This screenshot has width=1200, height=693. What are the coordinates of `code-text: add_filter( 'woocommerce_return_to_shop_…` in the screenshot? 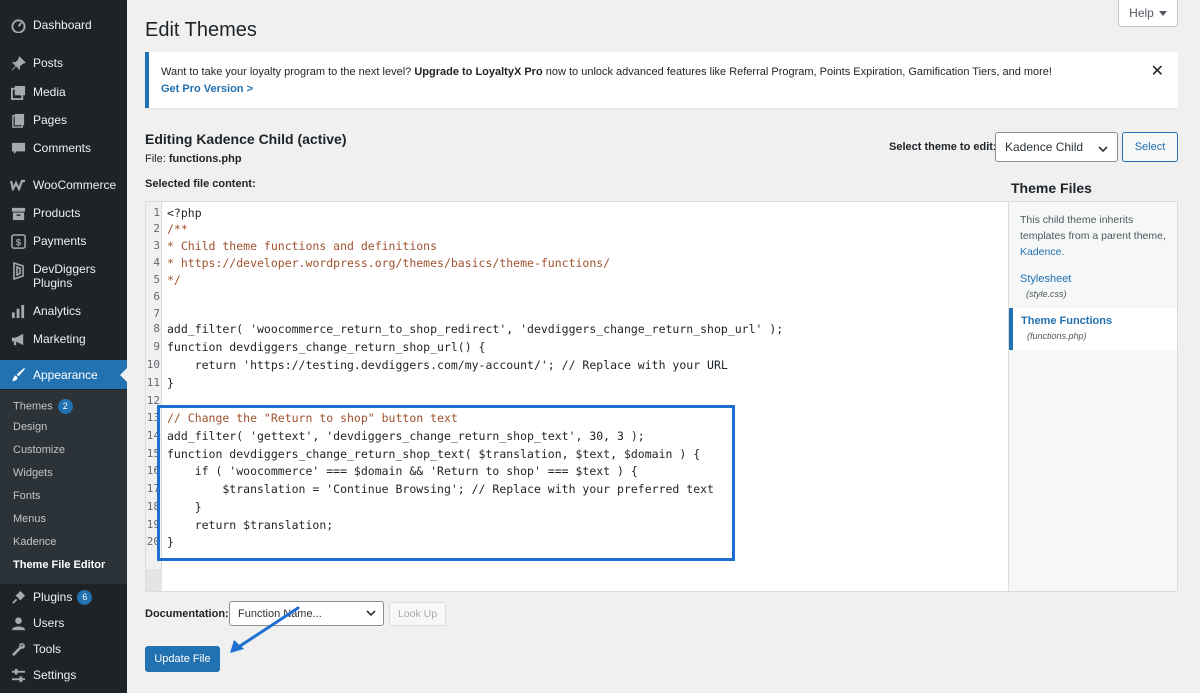 It's located at (475, 329).